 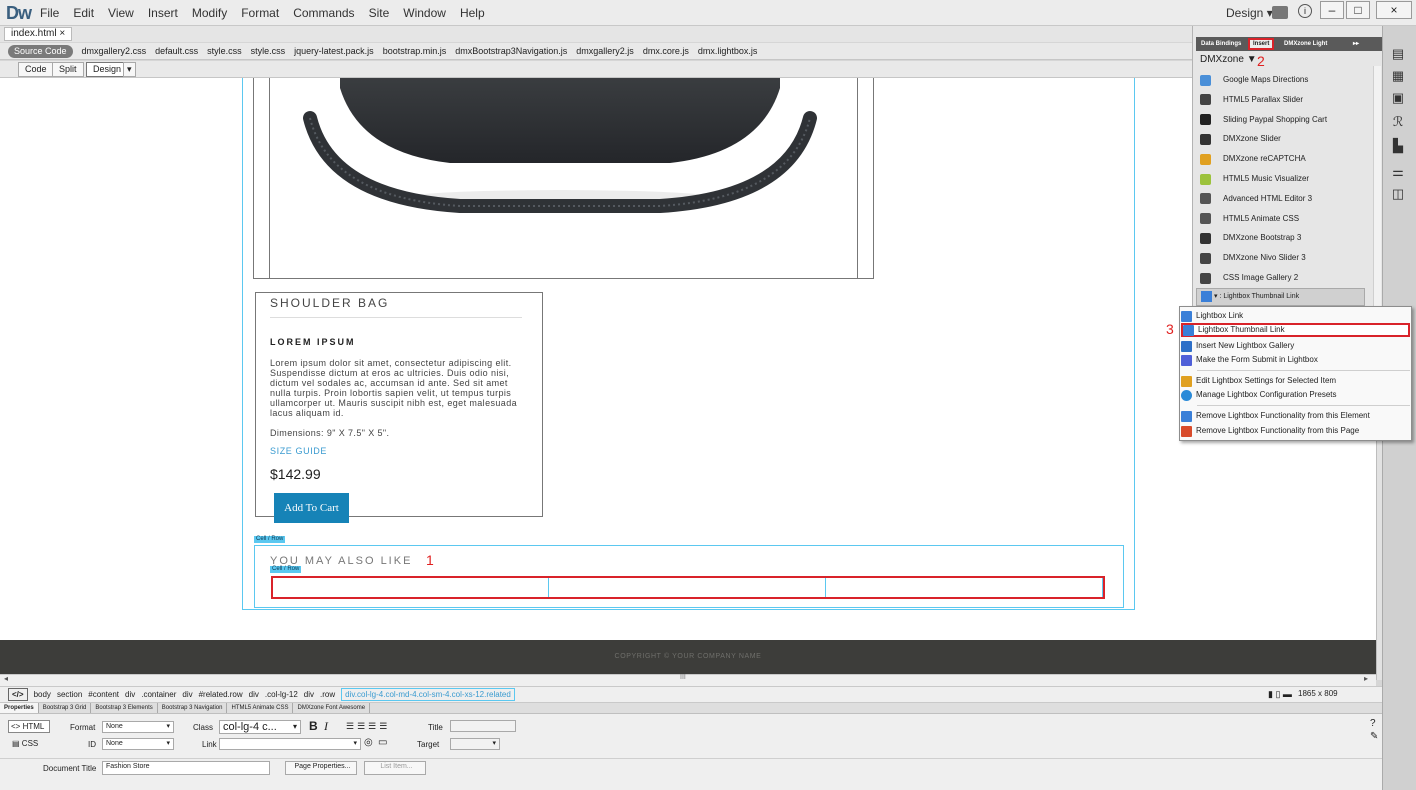 What do you see at coordinates (424, 13) in the screenshot?
I see `menu-window: Window` at bounding box center [424, 13].